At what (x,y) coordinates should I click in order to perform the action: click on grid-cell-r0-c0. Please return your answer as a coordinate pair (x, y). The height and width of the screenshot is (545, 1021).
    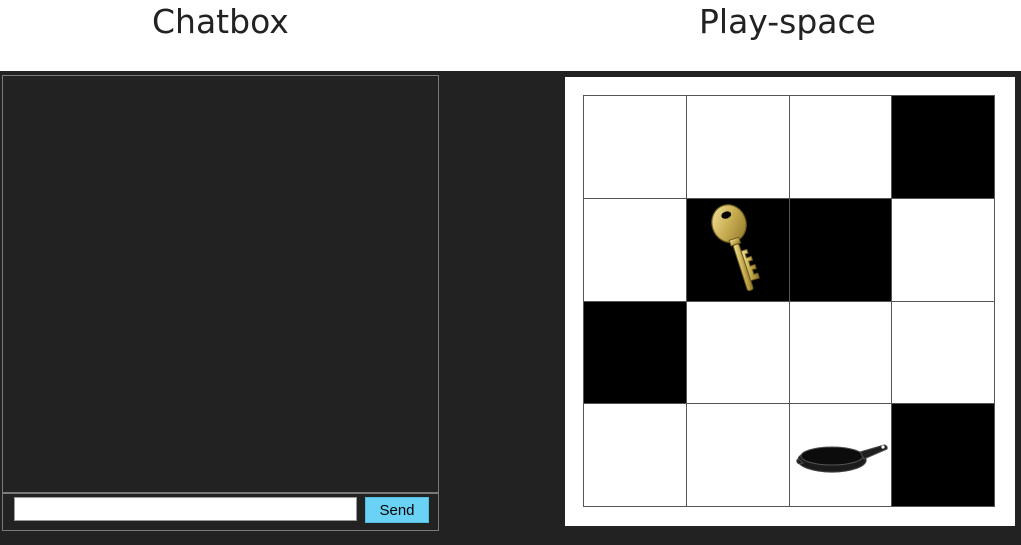
    Looking at the image, I should click on (635, 147).